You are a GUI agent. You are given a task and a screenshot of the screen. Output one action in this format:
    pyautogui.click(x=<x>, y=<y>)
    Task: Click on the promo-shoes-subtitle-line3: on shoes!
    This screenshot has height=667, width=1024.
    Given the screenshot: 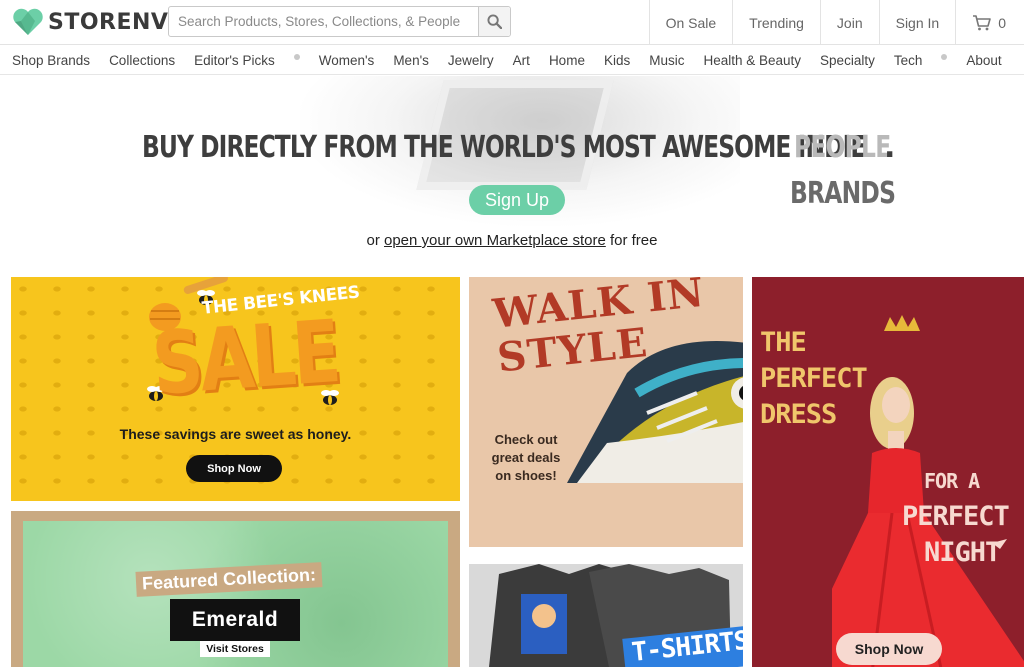 What is the action you would take?
    pyautogui.click(x=526, y=475)
    